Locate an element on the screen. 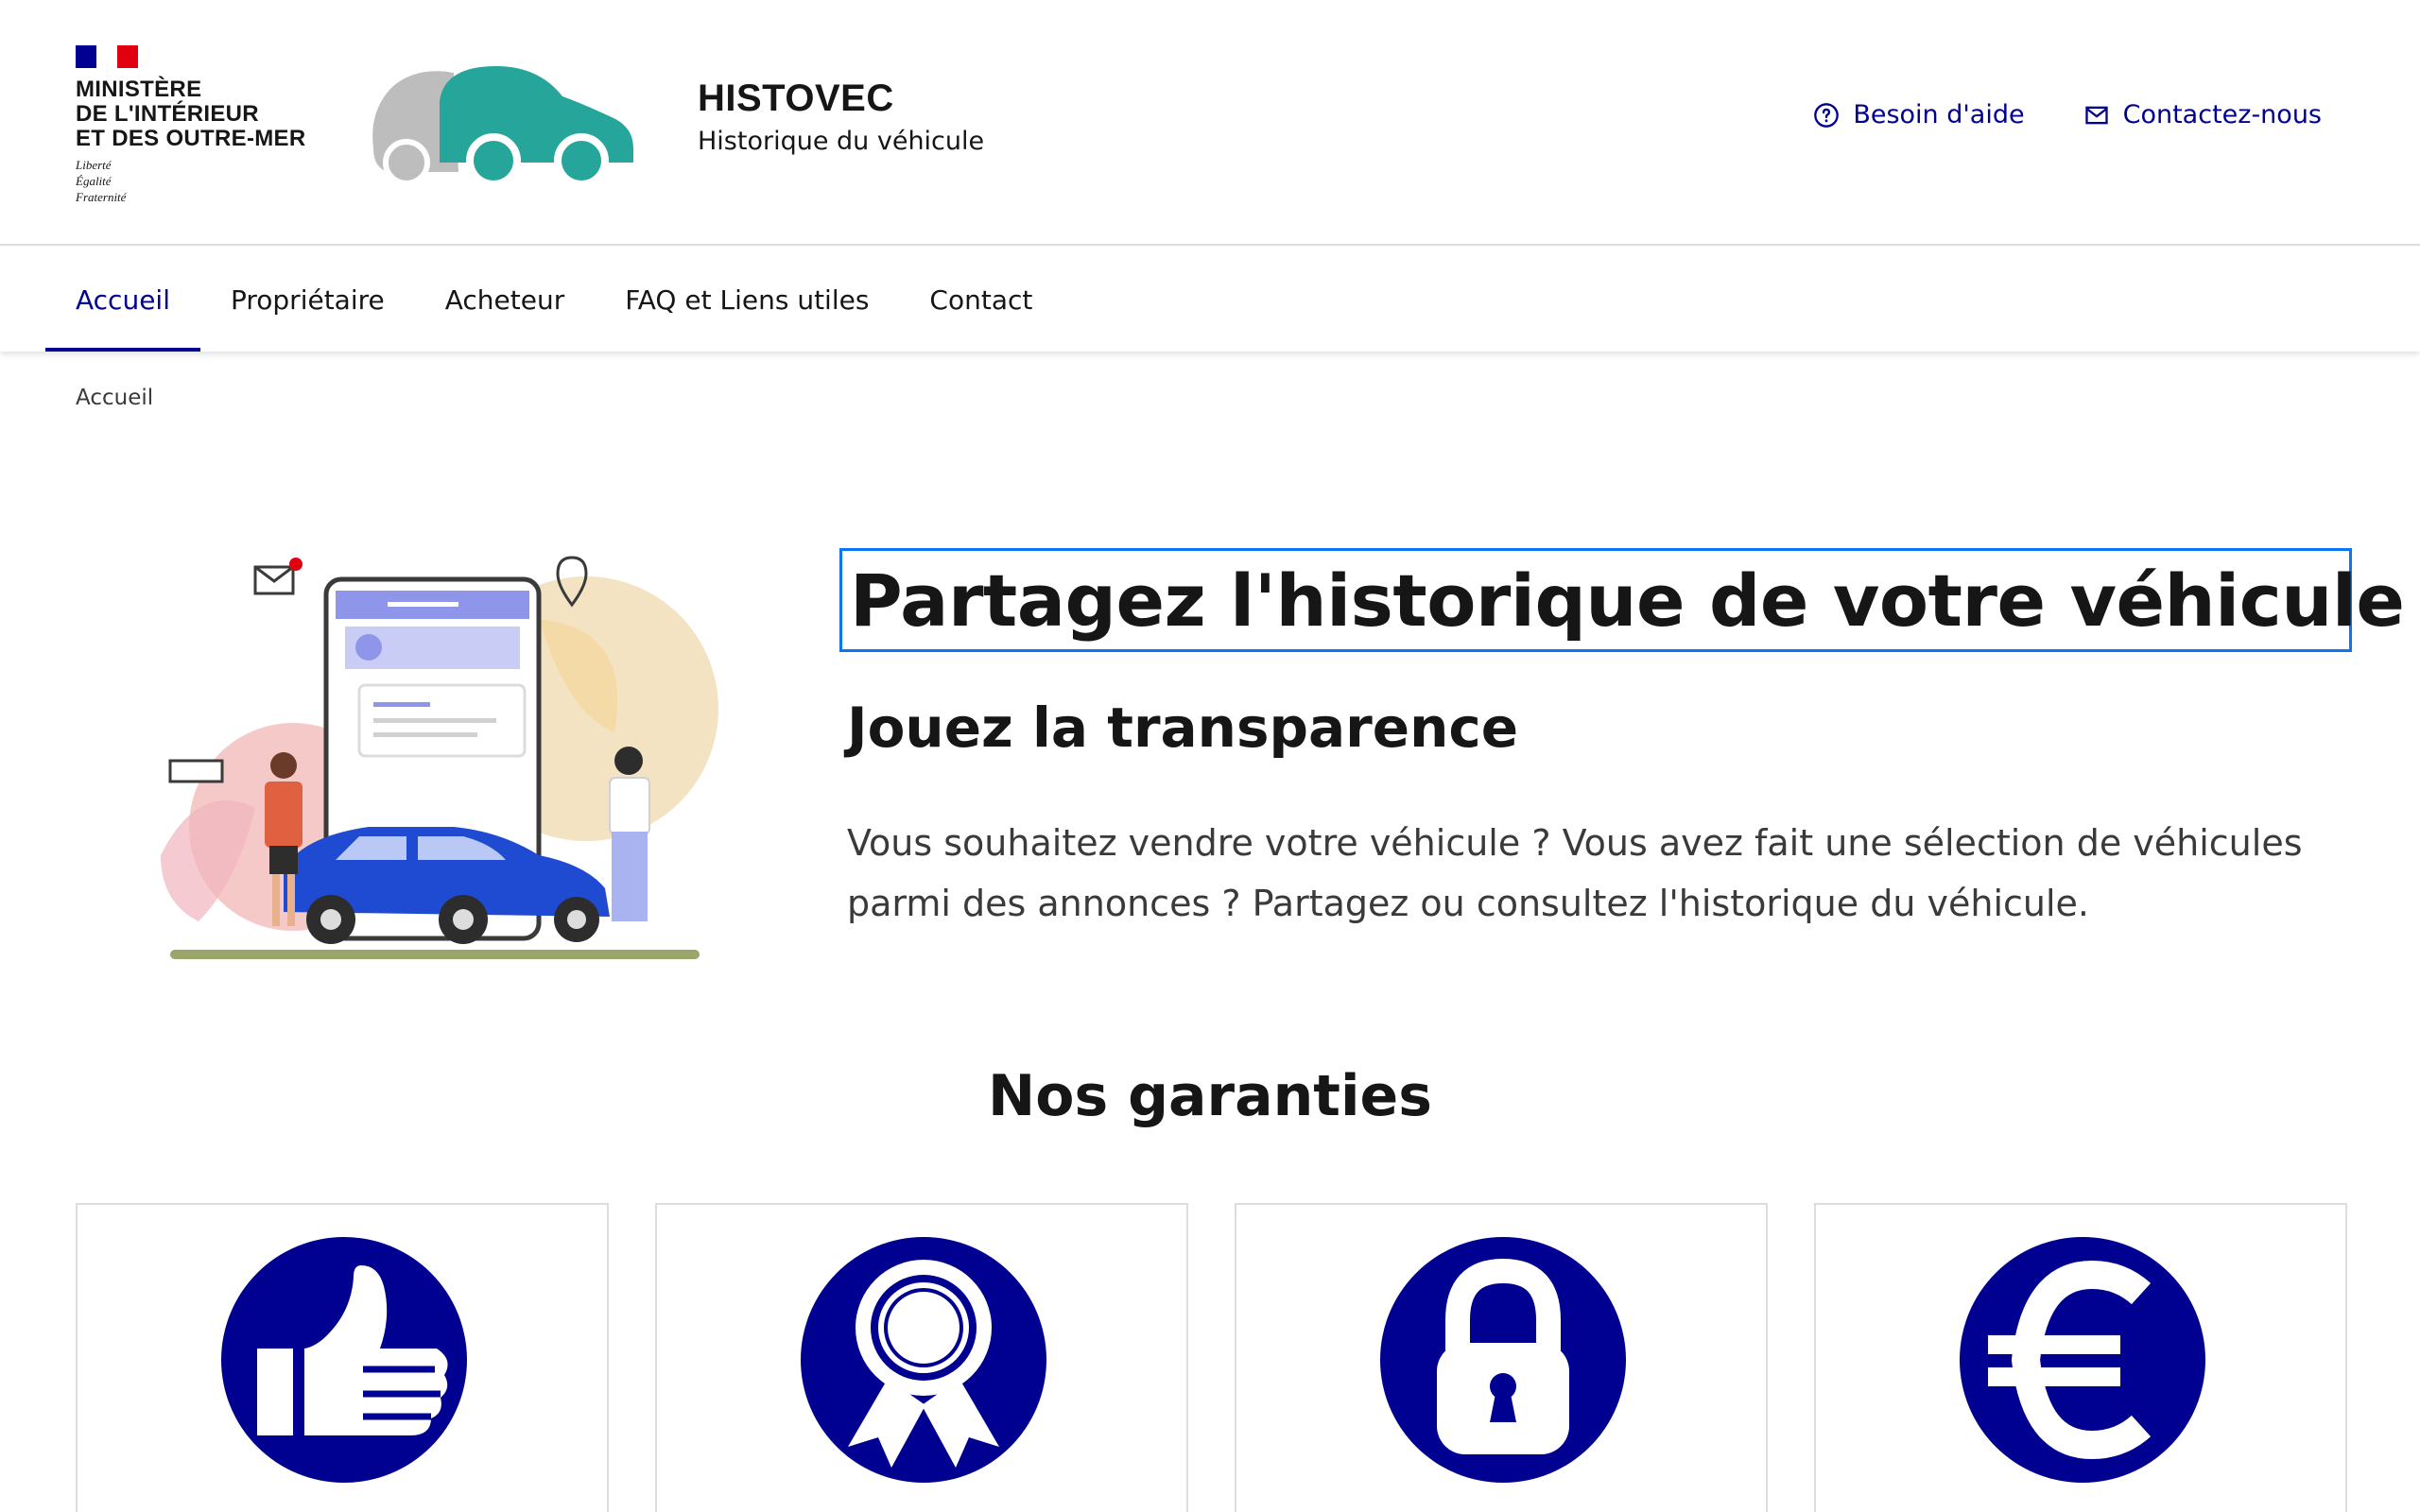 This screenshot has height=1512, width=2420. mail-icon is located at coordinates (2096, 115).